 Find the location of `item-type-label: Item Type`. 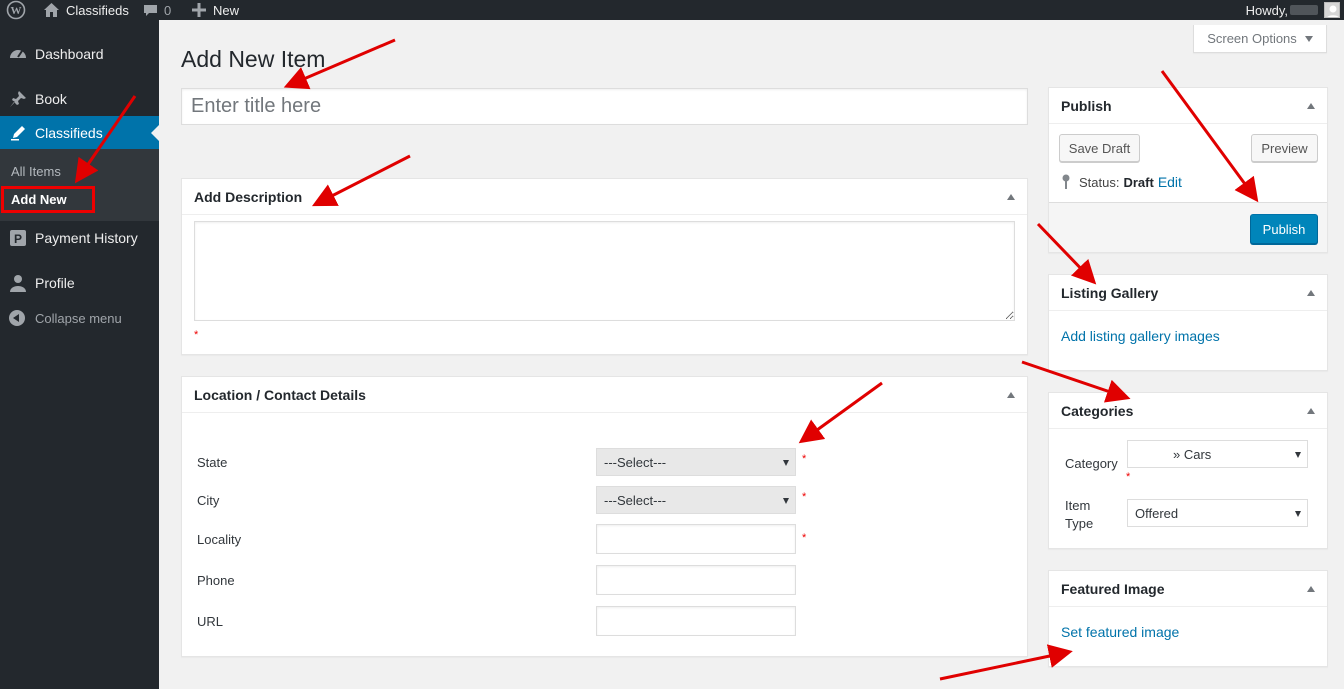

item-type-label: Item Type is located at coordinates (1079, 514).